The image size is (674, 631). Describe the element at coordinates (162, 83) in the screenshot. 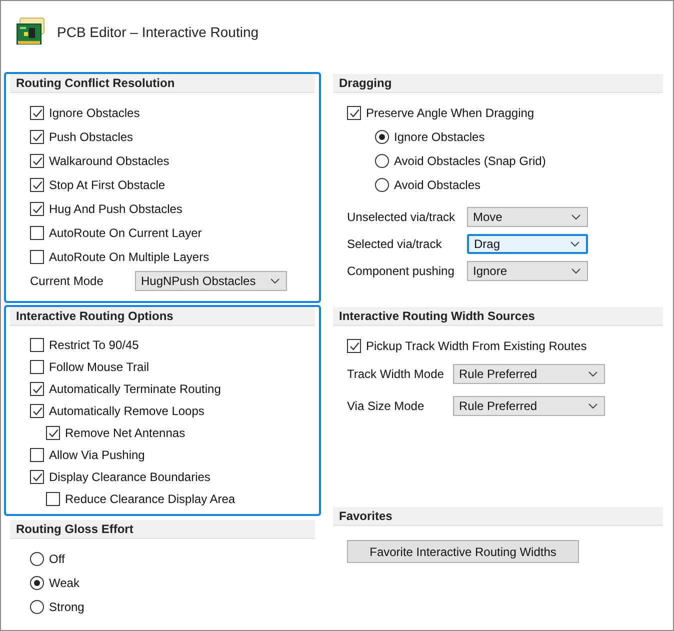

I see `section-header: Routing Conflict Resolution` at that location.